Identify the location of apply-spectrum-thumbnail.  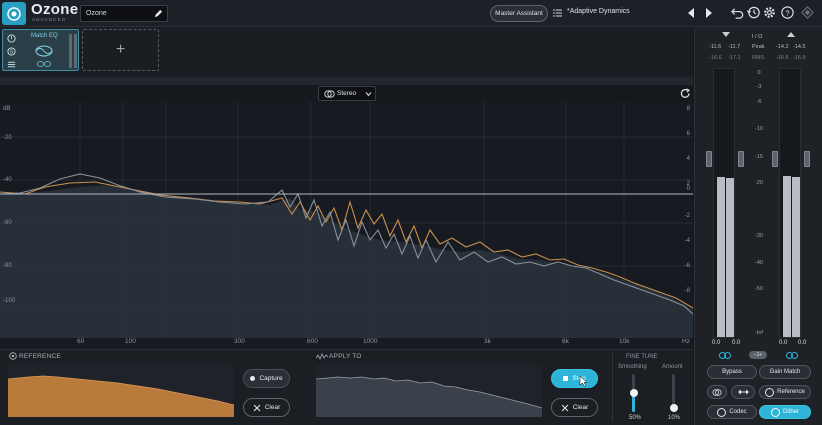
(429, 391).